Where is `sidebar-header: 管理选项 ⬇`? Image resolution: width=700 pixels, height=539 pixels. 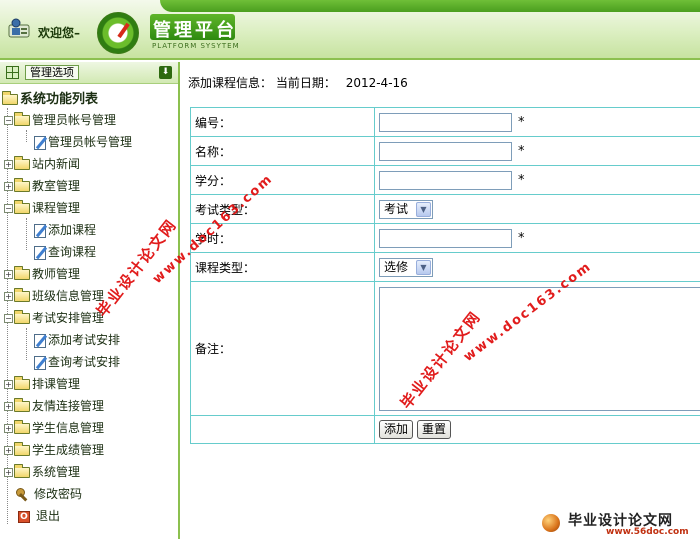 sidebar-header: 管理选项 ⬇ is located at coordinates (89, 73).